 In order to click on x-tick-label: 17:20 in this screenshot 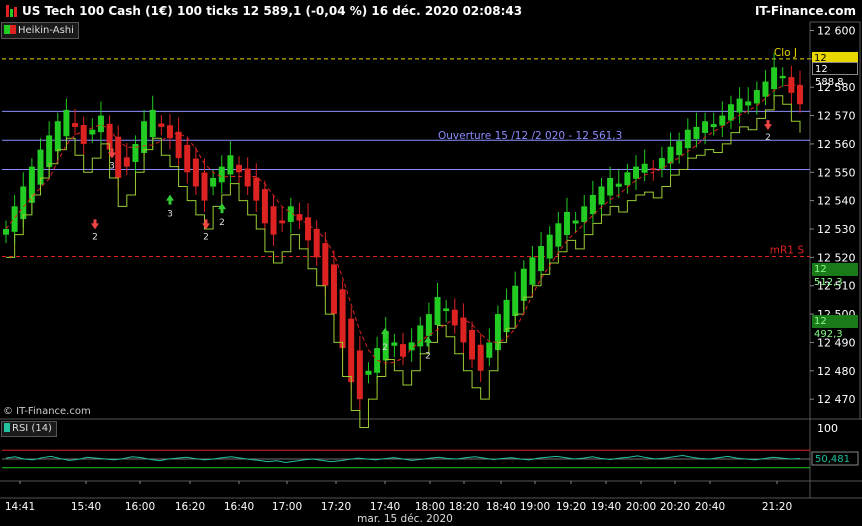, I will do `click(336, 507)`.